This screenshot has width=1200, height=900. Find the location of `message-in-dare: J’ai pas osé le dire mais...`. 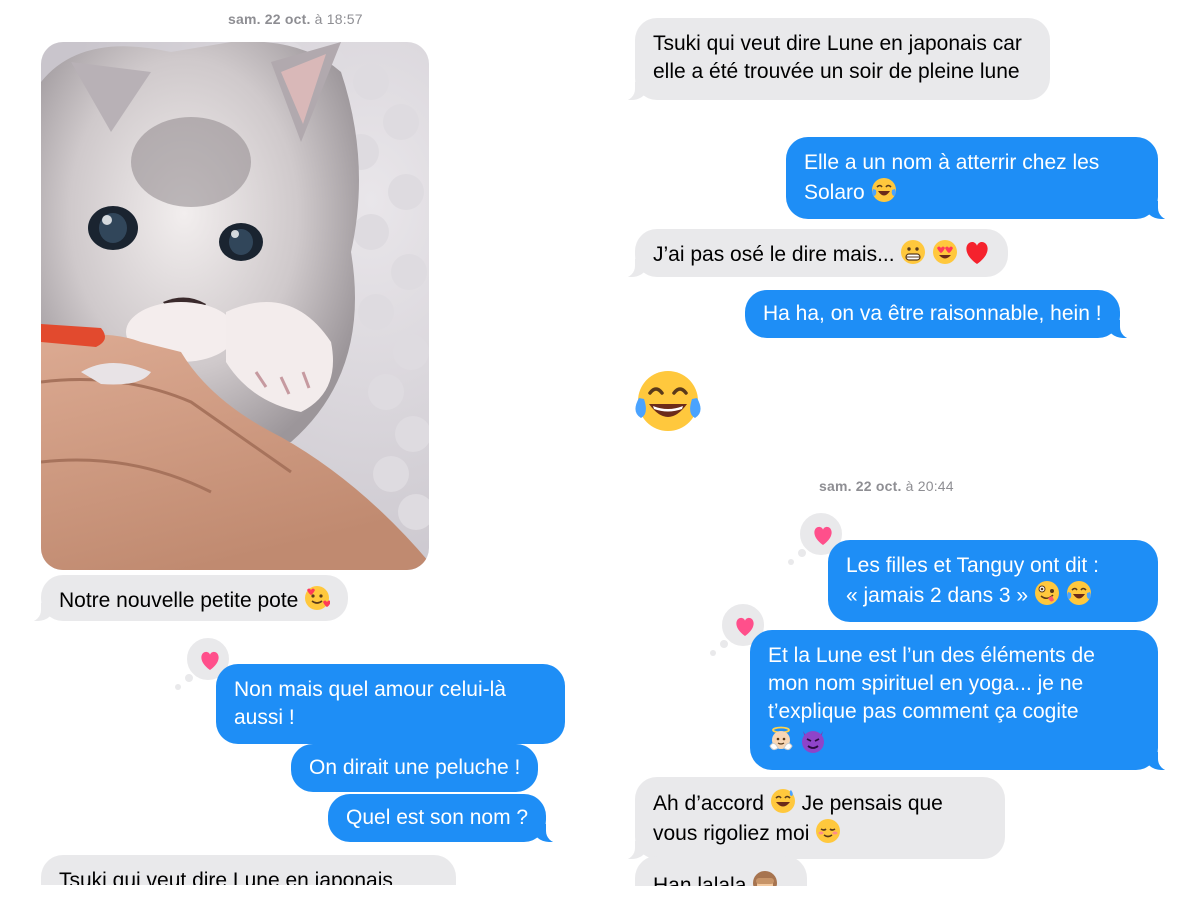

message-in-dare: J’ai pas osé le dire mais... is located at coordinates (810, 253).